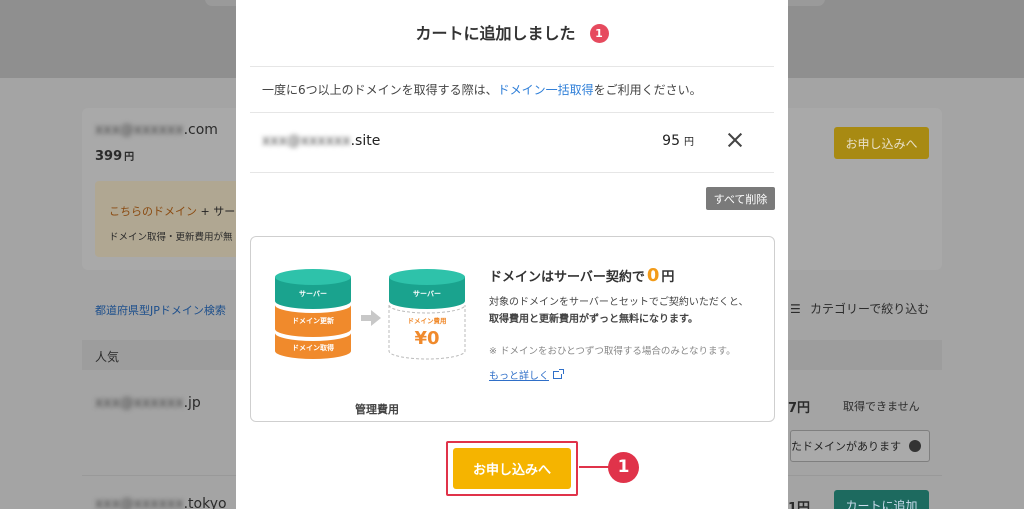  I want to click on cart-count-badge: 1, so click(599, 33).